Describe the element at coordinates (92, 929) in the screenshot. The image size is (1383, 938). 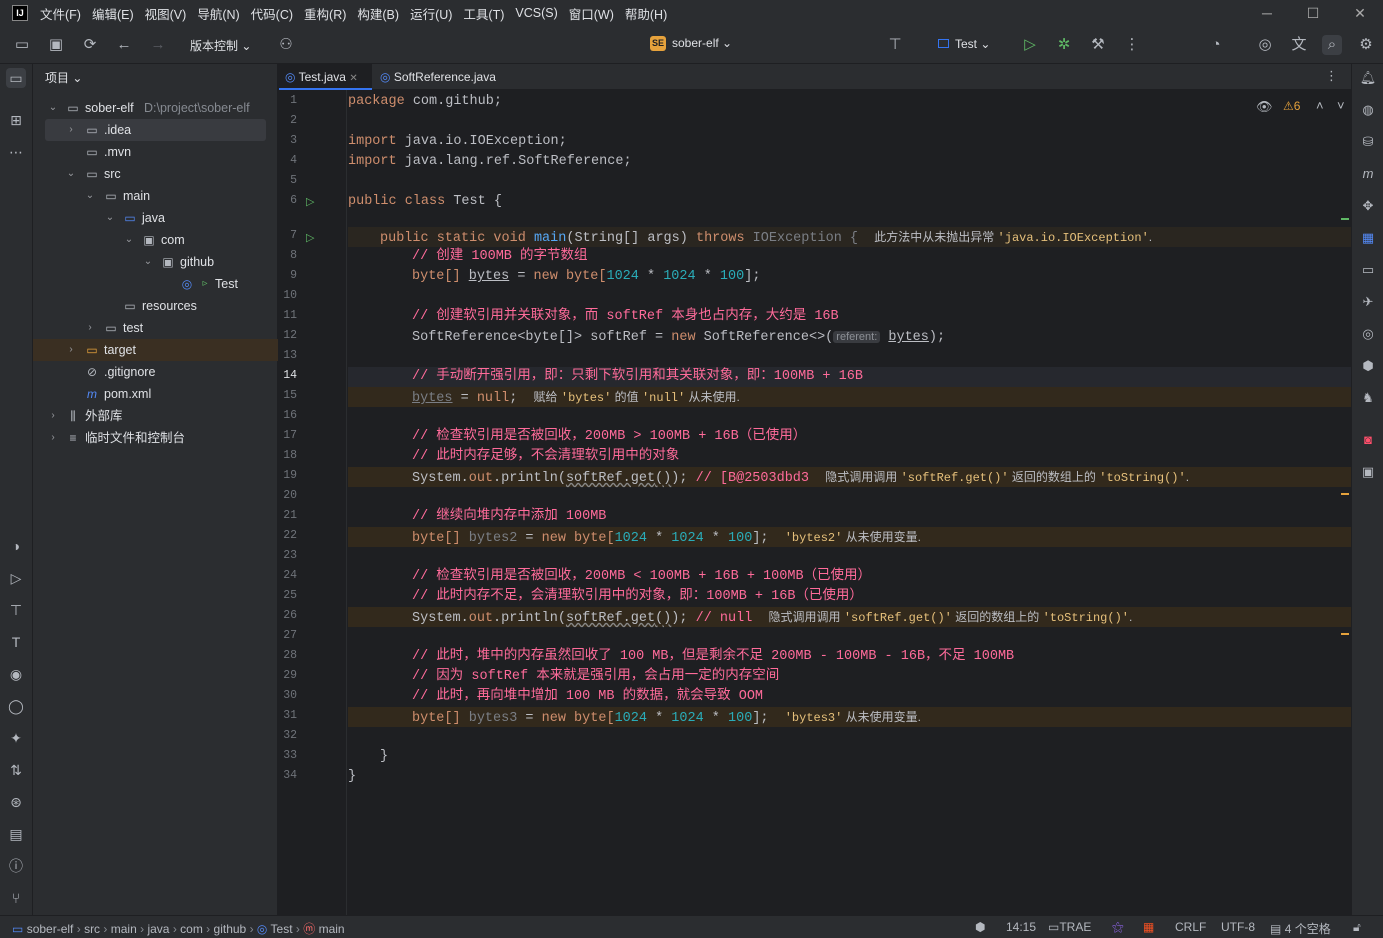
I see `breadcrumb-item: src` at that location.